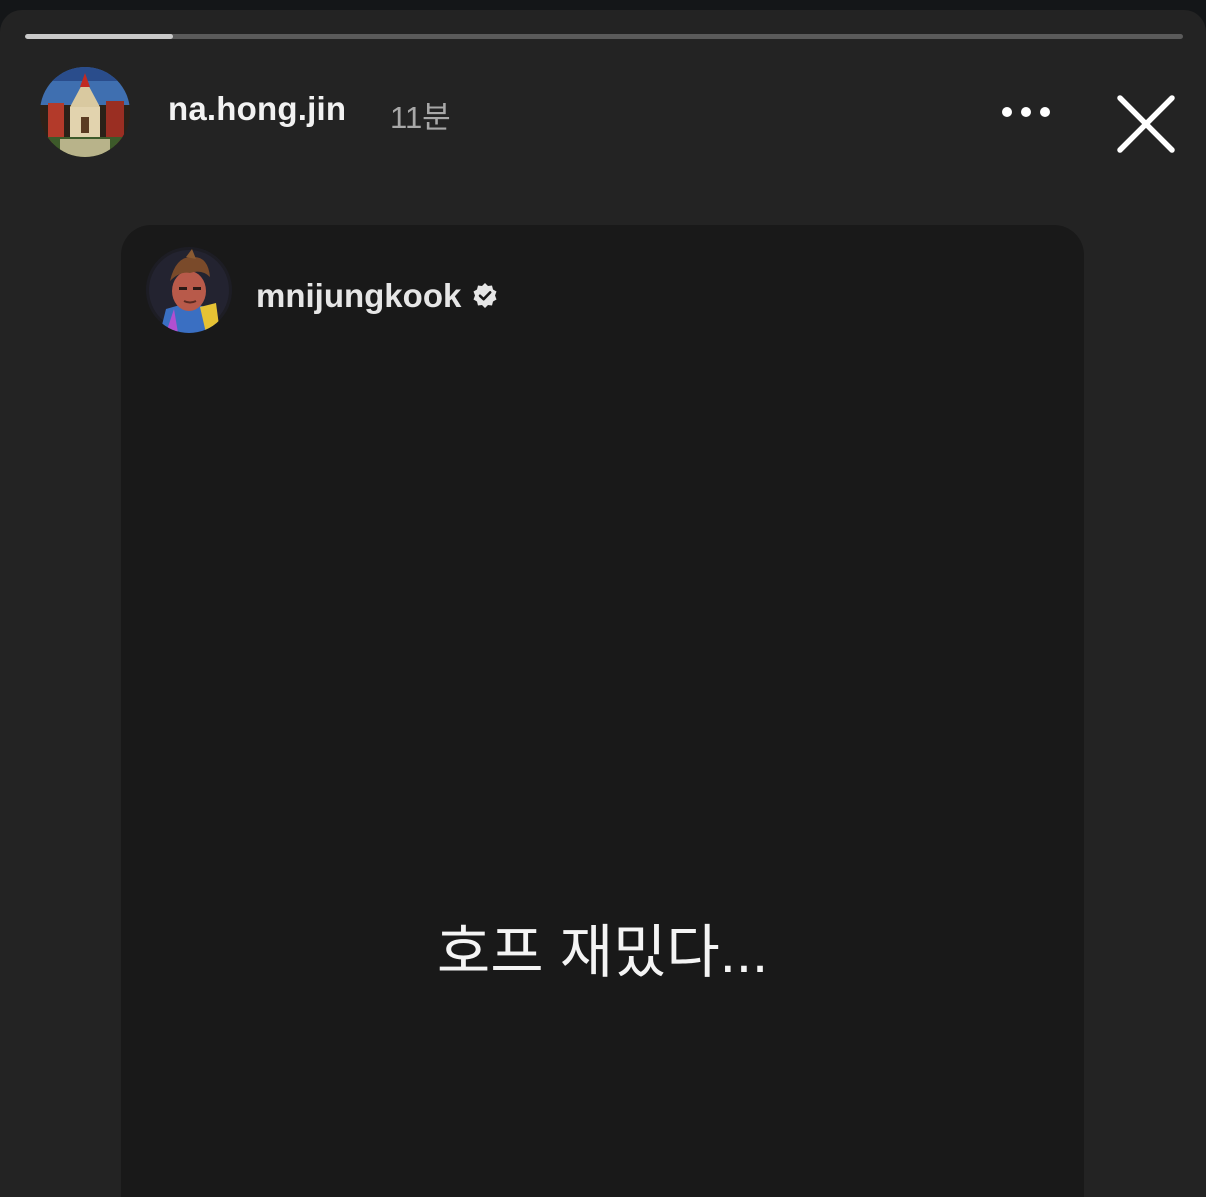 The height and width of the screenshot is (1197, 1206). What do you see at coordinates (420, 117) in the screenshot?
I see `story-timestamp: 11분` at bounding box center [420, 117].